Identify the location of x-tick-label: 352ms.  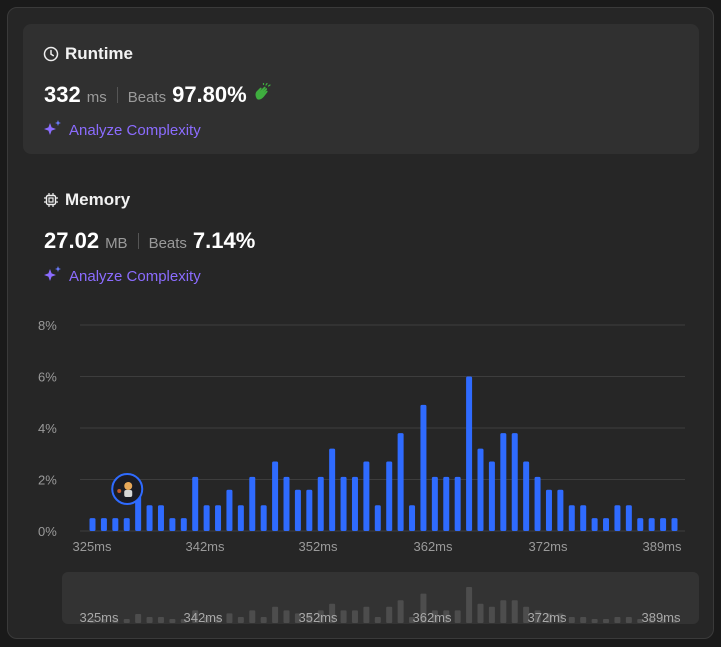
(318, 546).